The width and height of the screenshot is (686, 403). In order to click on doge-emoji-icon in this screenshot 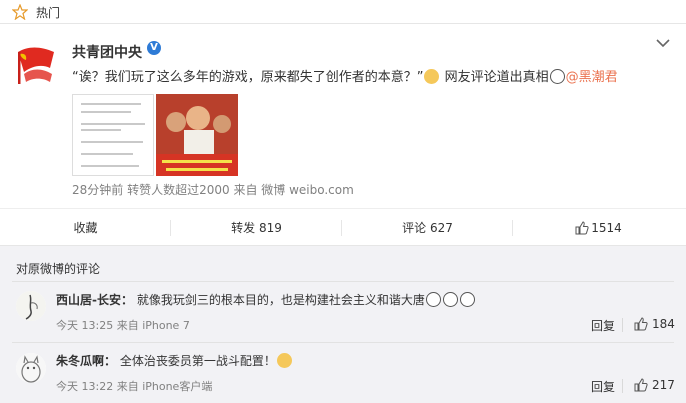, I will do `click(432, 76)`.